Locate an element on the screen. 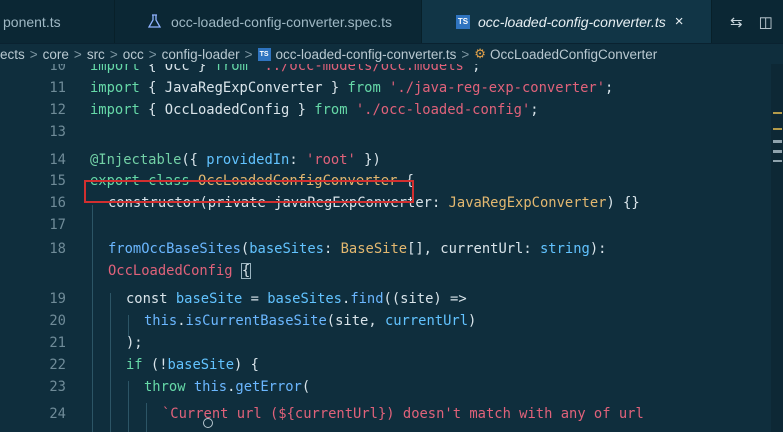 This screenshot has width=783, height=432. class-symbol-icon: ⚙ is located at coordinates (480, 53).